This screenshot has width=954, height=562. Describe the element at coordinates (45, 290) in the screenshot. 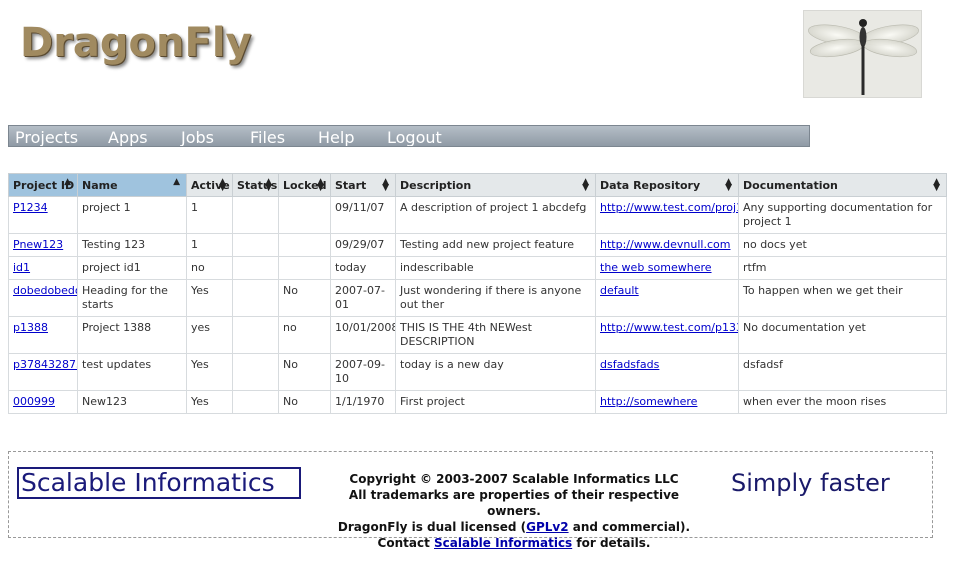

I see `project-id-link: dobedobedo` at that location.